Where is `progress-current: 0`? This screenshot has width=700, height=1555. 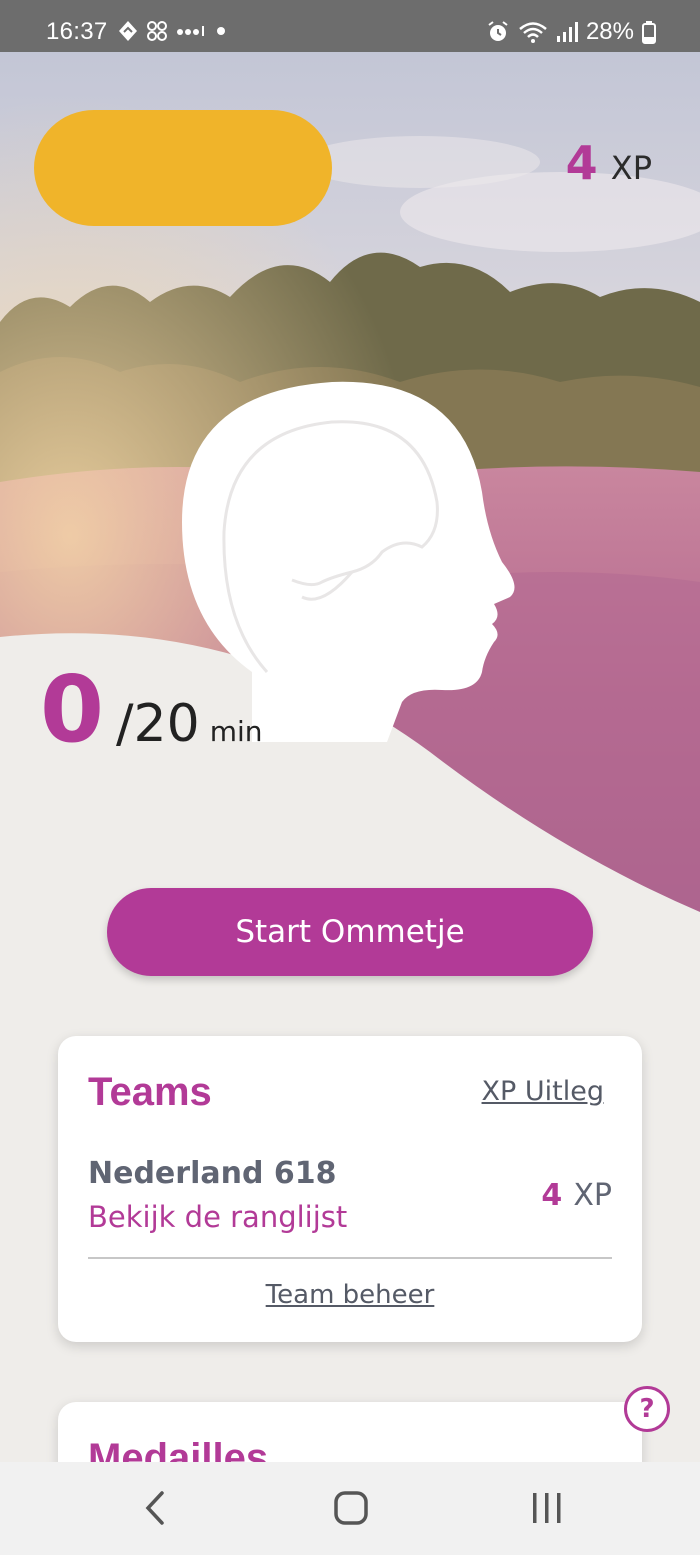 progress-current: 0 is located at coordinates (72, 709).